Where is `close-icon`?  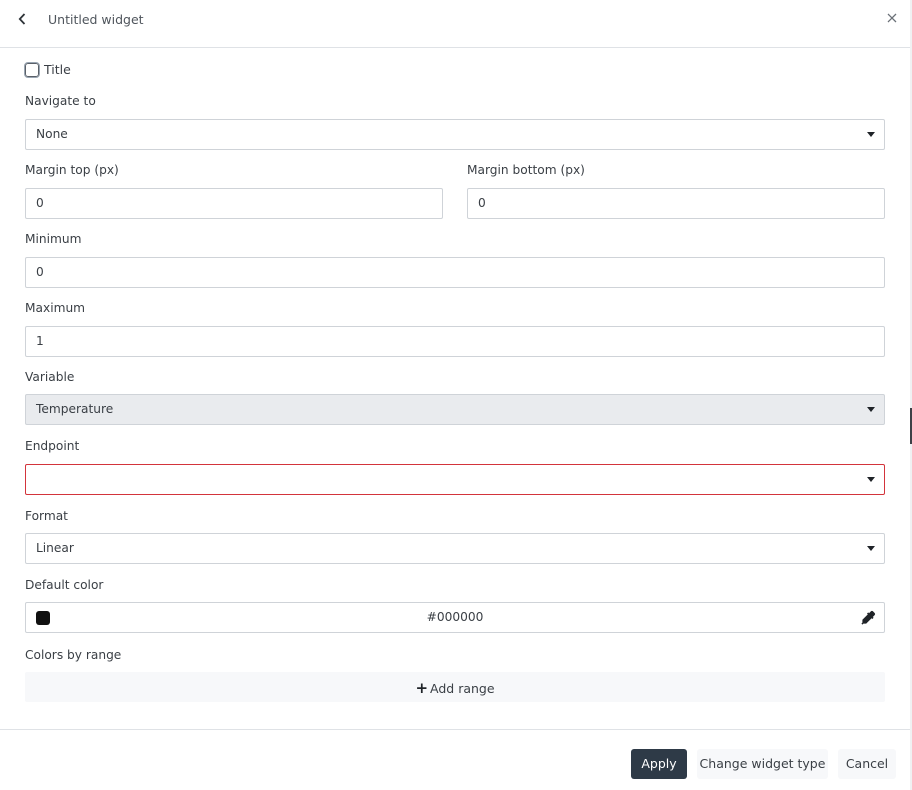 close-icon is located at coordinates (892, 18).